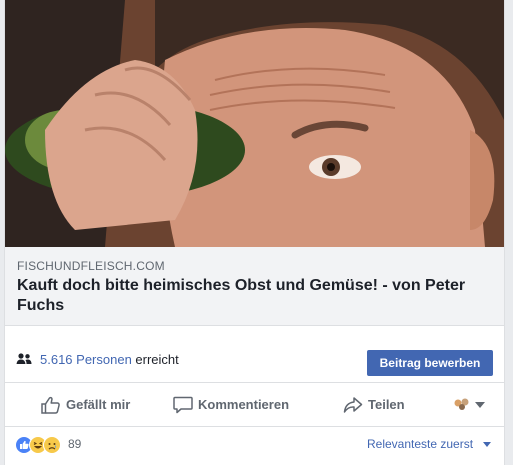  Describe the element at coordinates (183, 405) in the screenshot. I see `comment-icon` at that location.